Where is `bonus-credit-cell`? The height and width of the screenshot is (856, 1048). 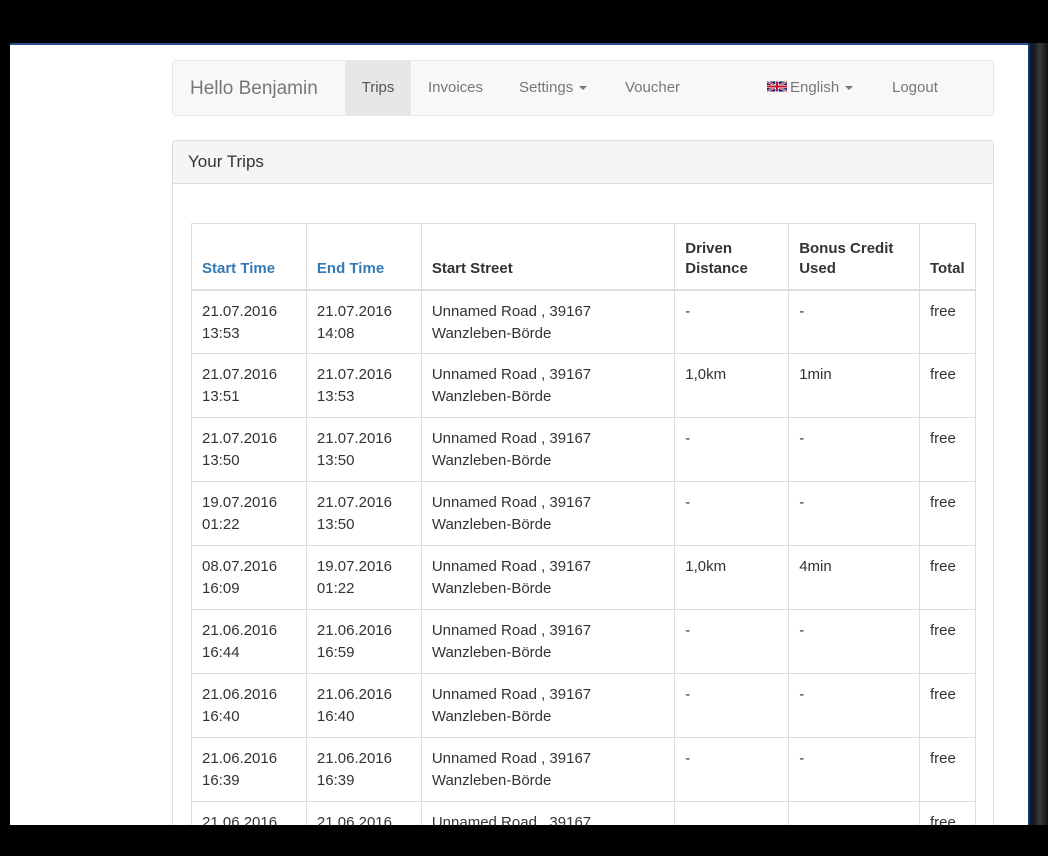 bonus-credit-cell is located at coordinates (854, 813).